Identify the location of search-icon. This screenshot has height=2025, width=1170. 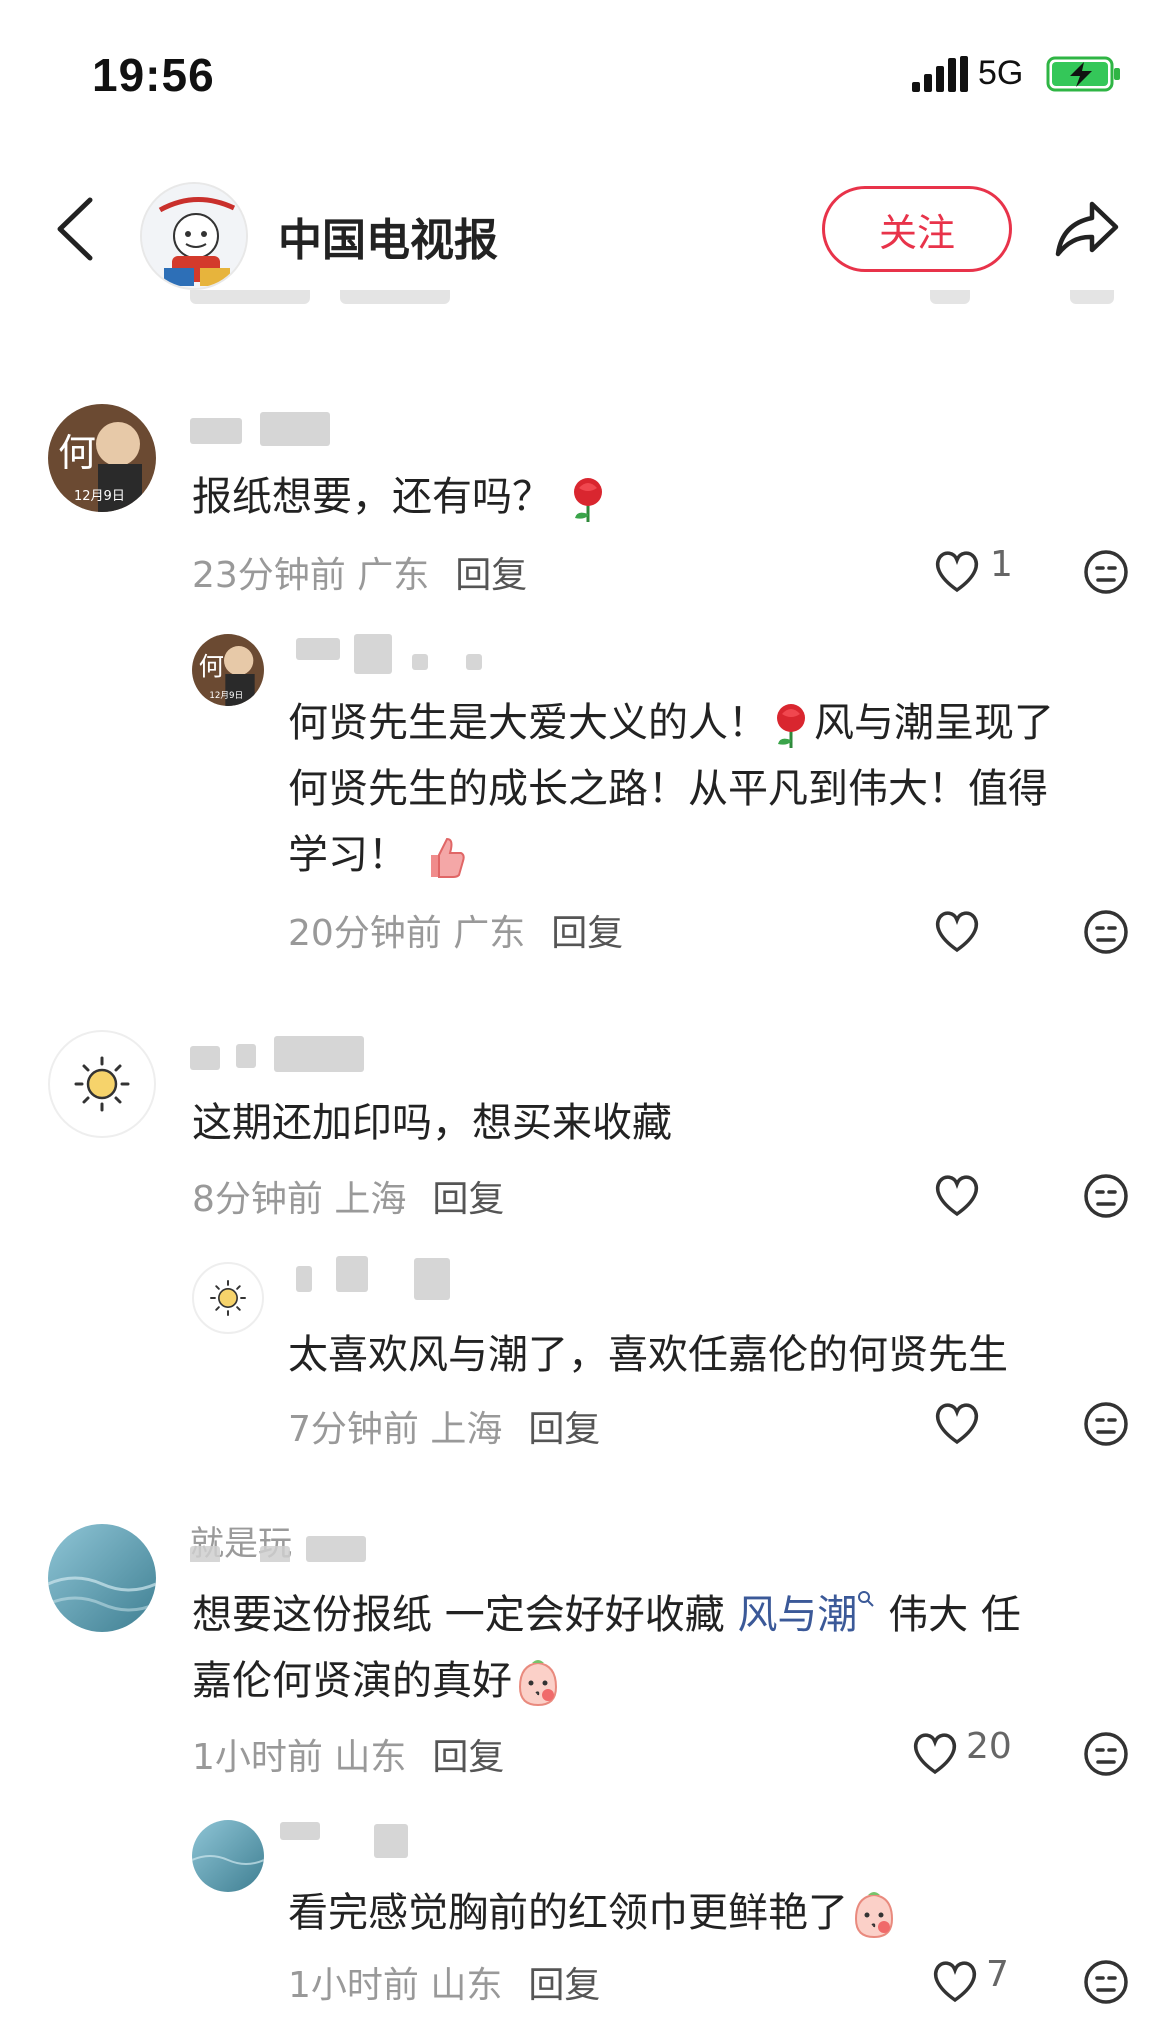
(866, 1599).